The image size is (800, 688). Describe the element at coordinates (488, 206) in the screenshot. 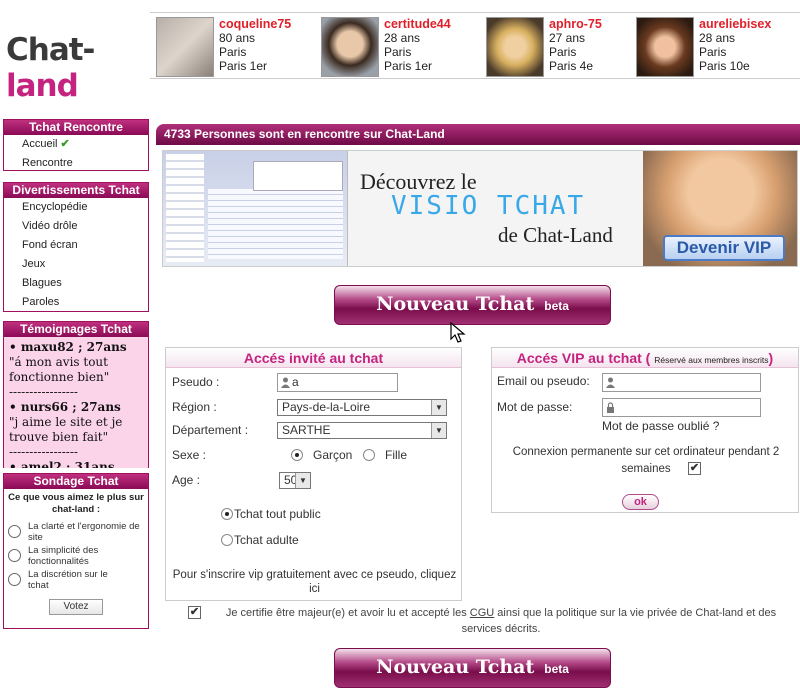

I see `banner-line2: VISIO TCHAT` at that location.